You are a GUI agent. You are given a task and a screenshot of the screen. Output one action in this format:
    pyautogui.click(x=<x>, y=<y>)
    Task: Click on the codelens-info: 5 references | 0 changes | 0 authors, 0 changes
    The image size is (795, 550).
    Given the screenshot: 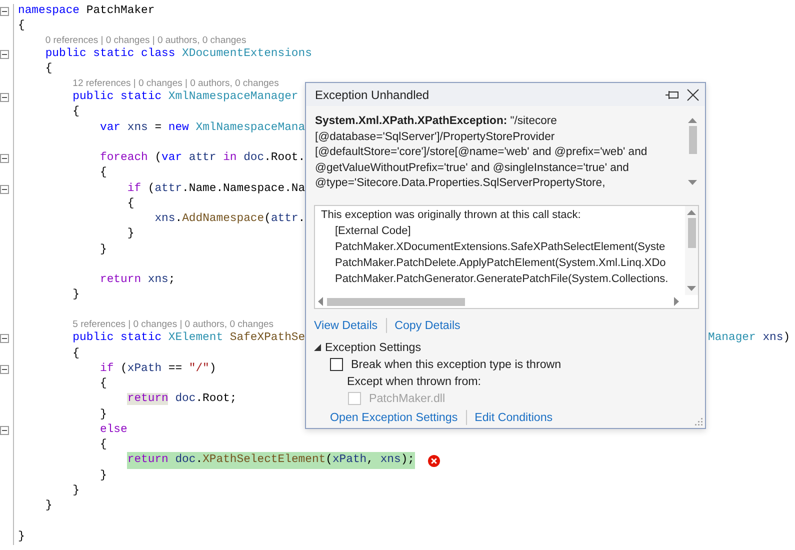 What is the action you would take?
    pyautogui.click(x=173, y=325)
    